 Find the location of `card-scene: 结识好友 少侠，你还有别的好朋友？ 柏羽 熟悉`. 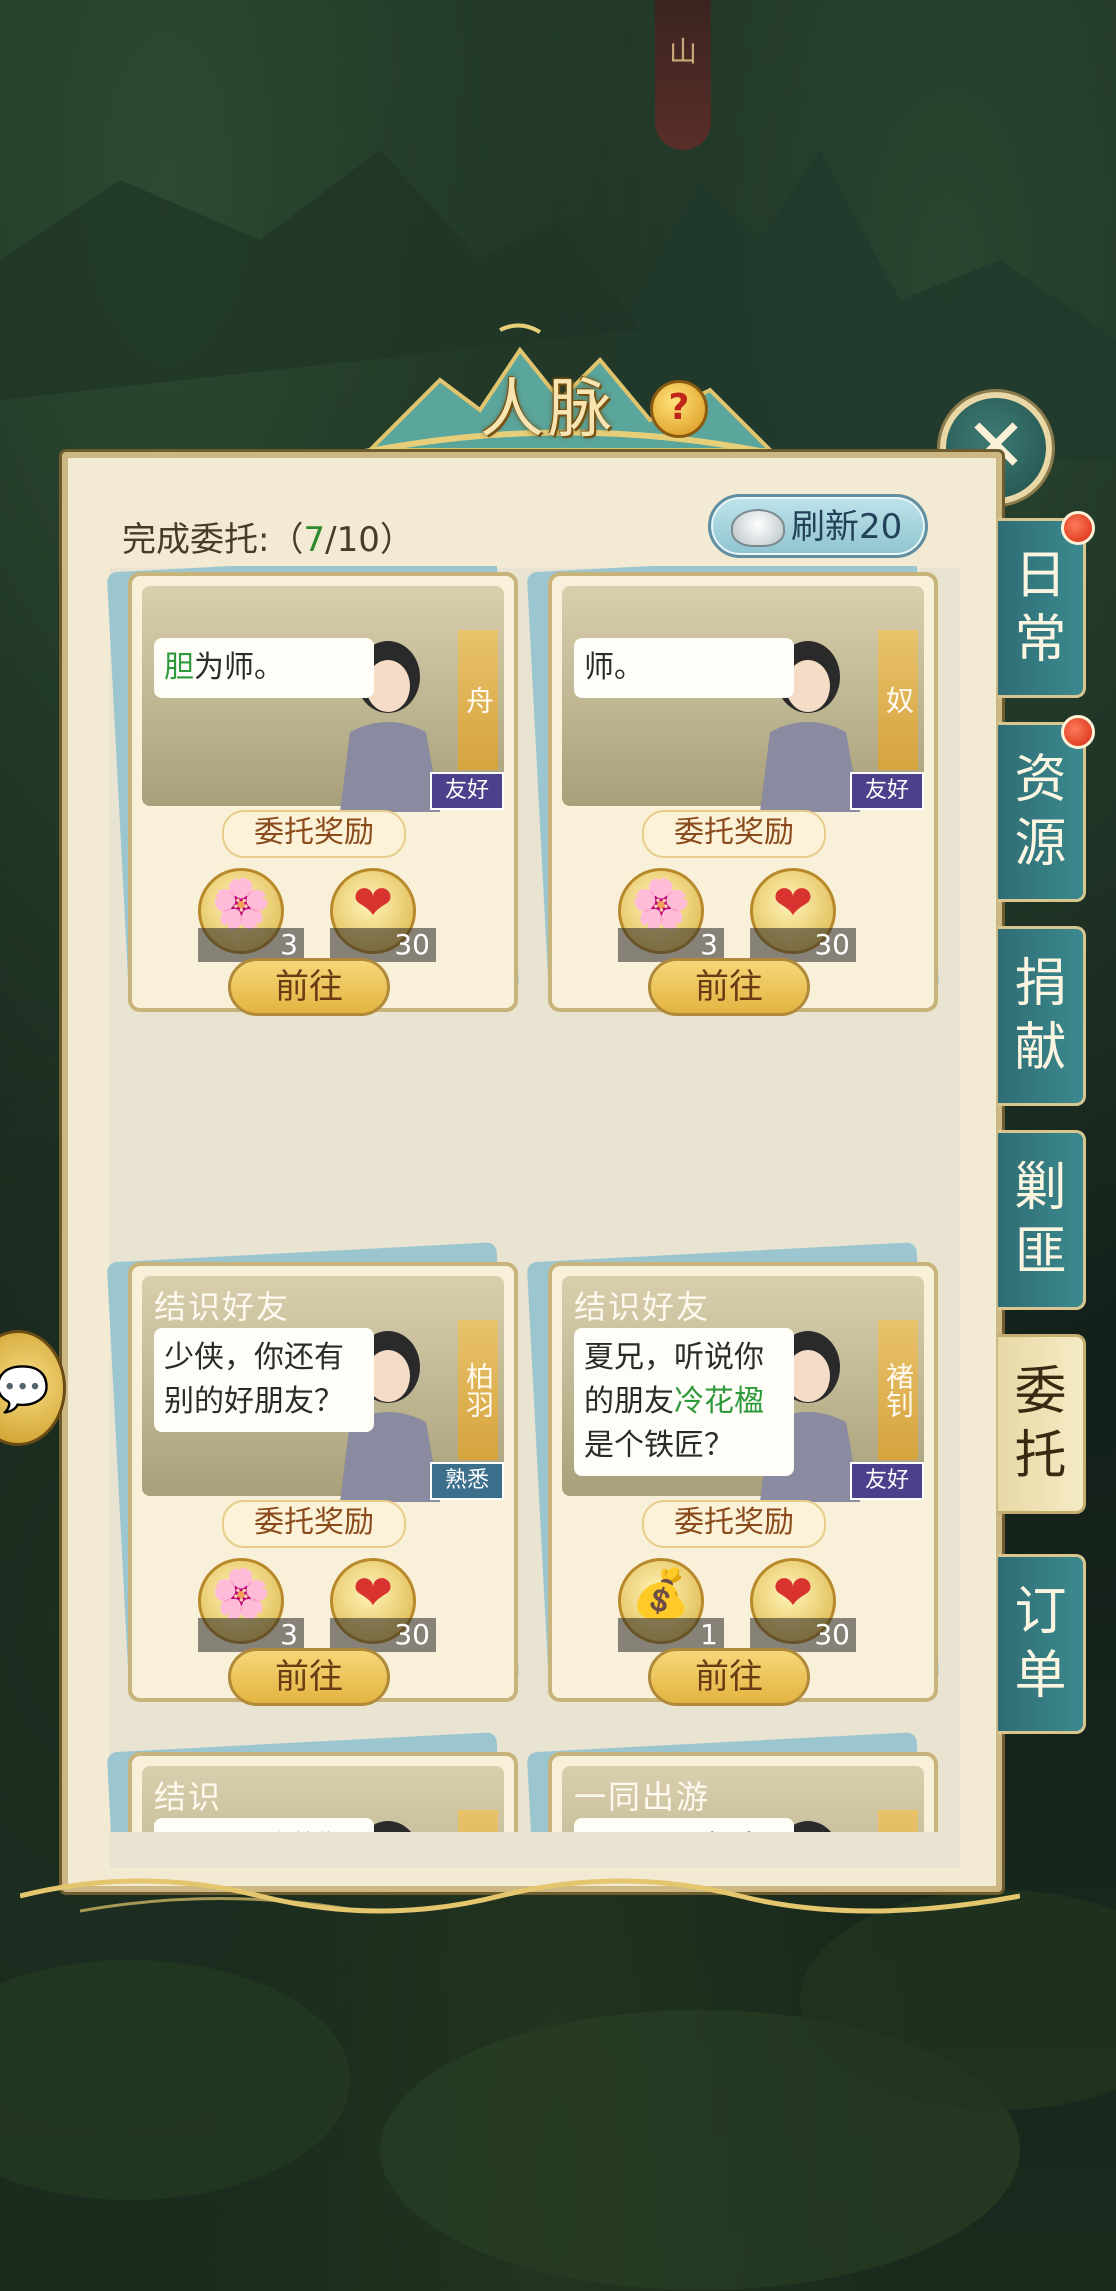

card-scene: 结识好友 少侠，你还有别的好朋友？ 柏羽 熟悉 is located at coordinates (323, 1389).